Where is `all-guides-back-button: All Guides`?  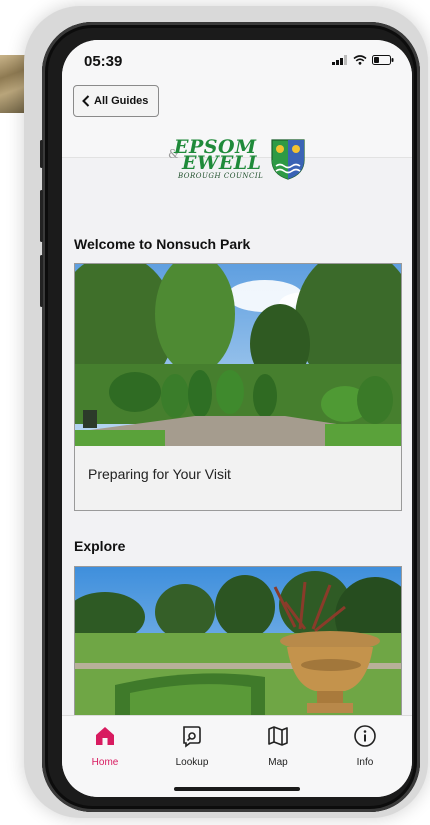 all-guides-back-button: All Guides is located at coordinates (116, 101).